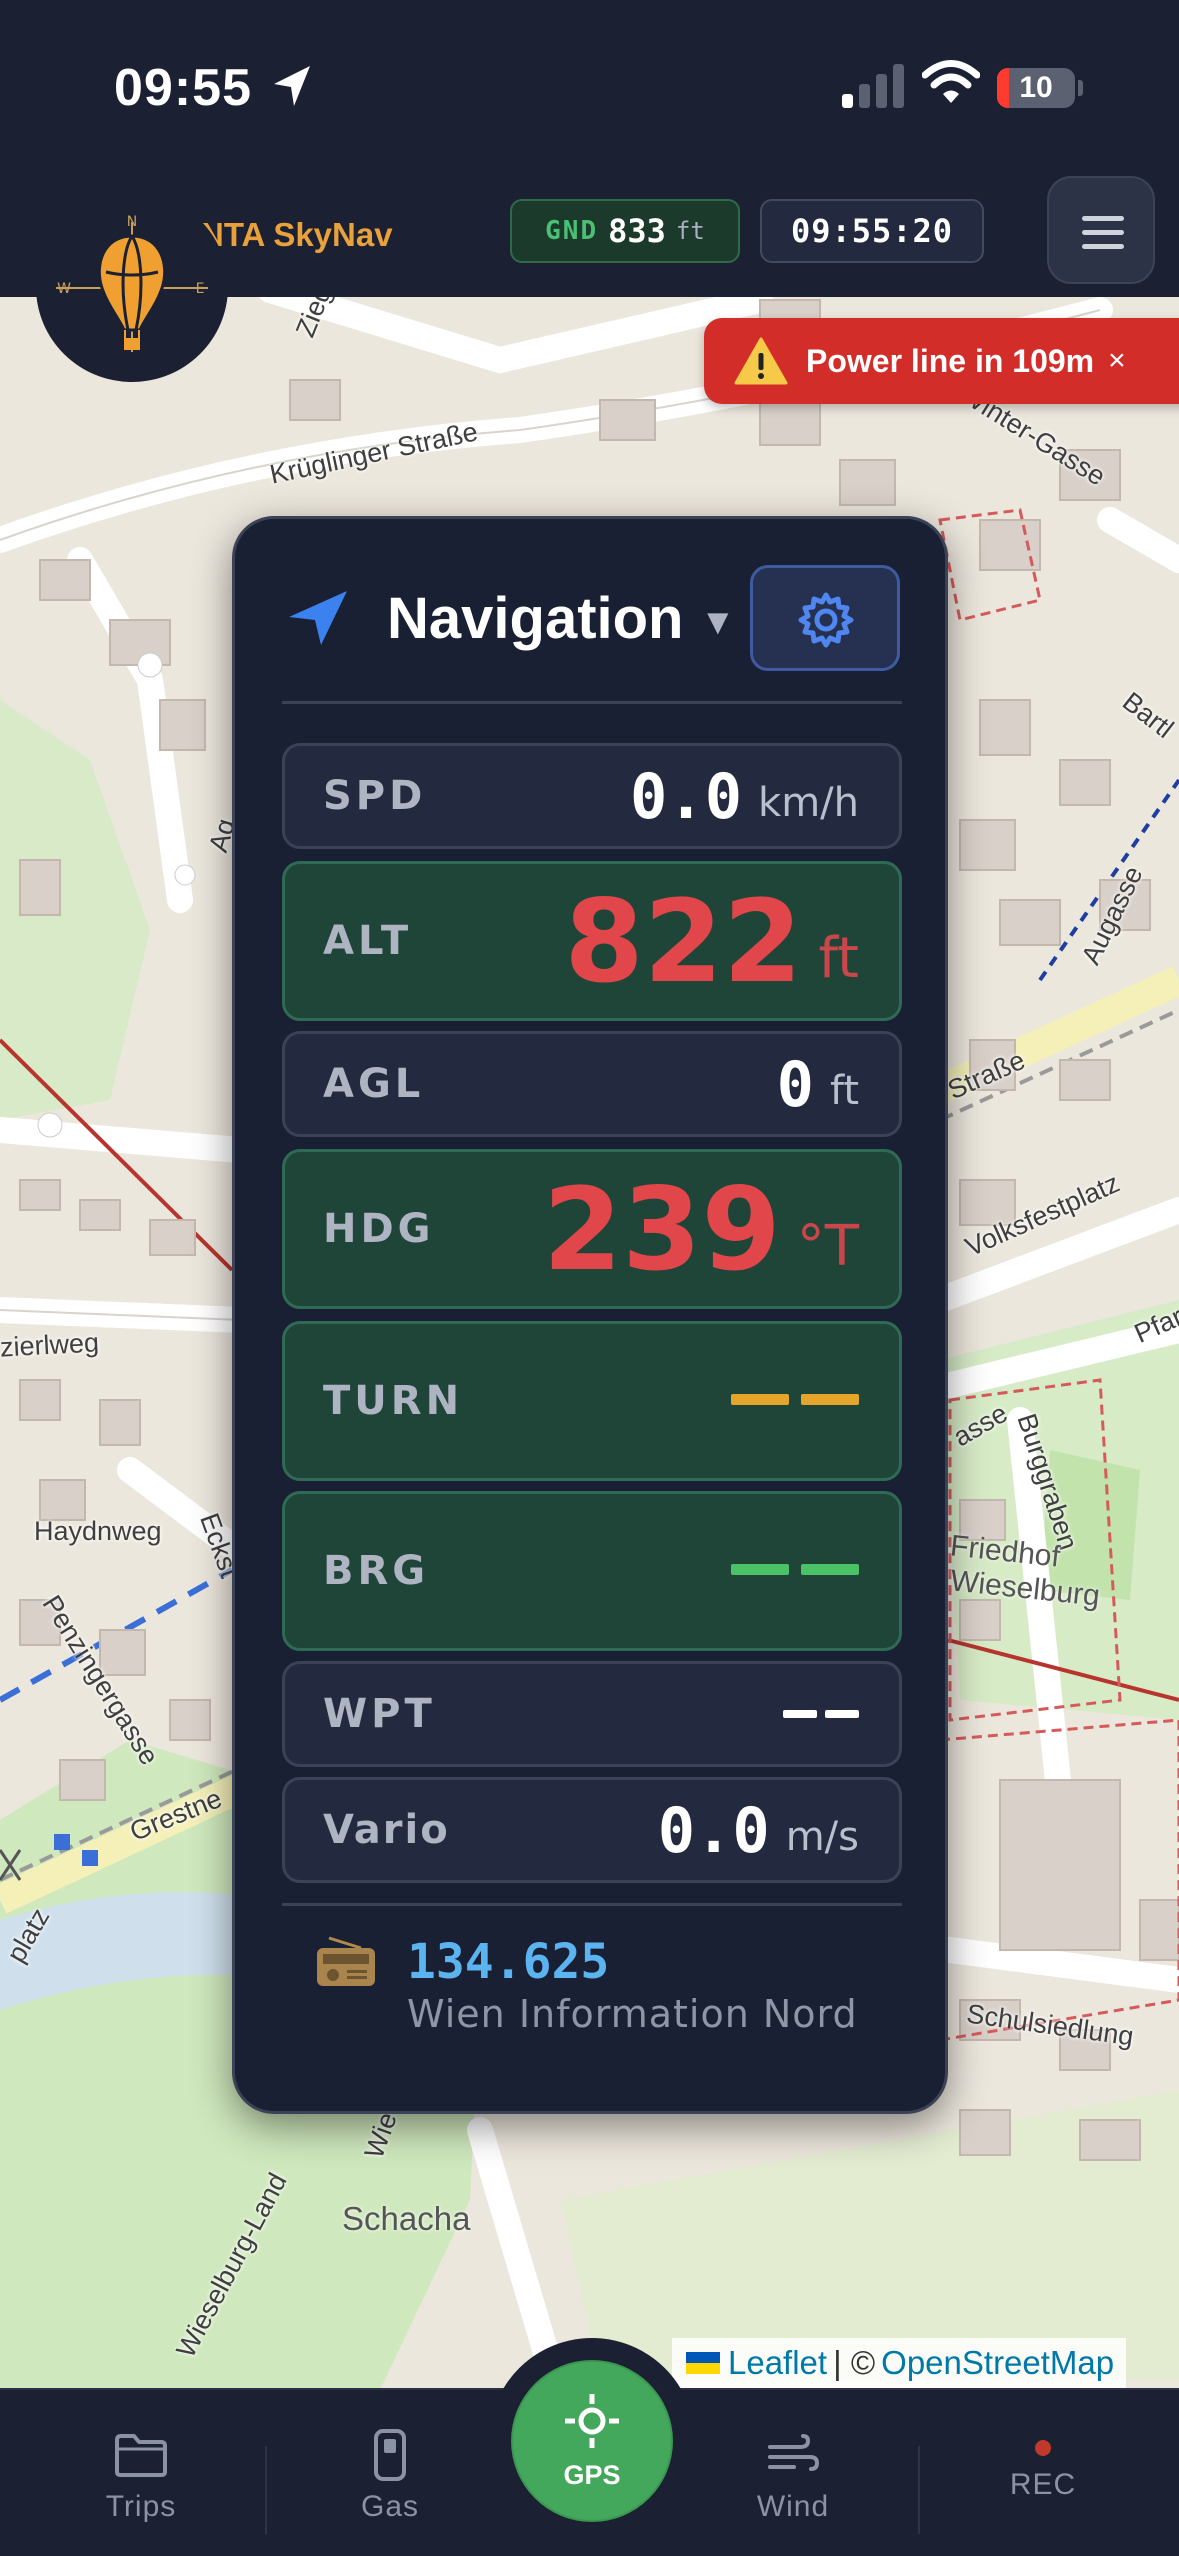 The image size is (1179, 2556). Describe the element at coordinates (368, 941) in the screenshot. I see `altitude-label: ALT` at that location.